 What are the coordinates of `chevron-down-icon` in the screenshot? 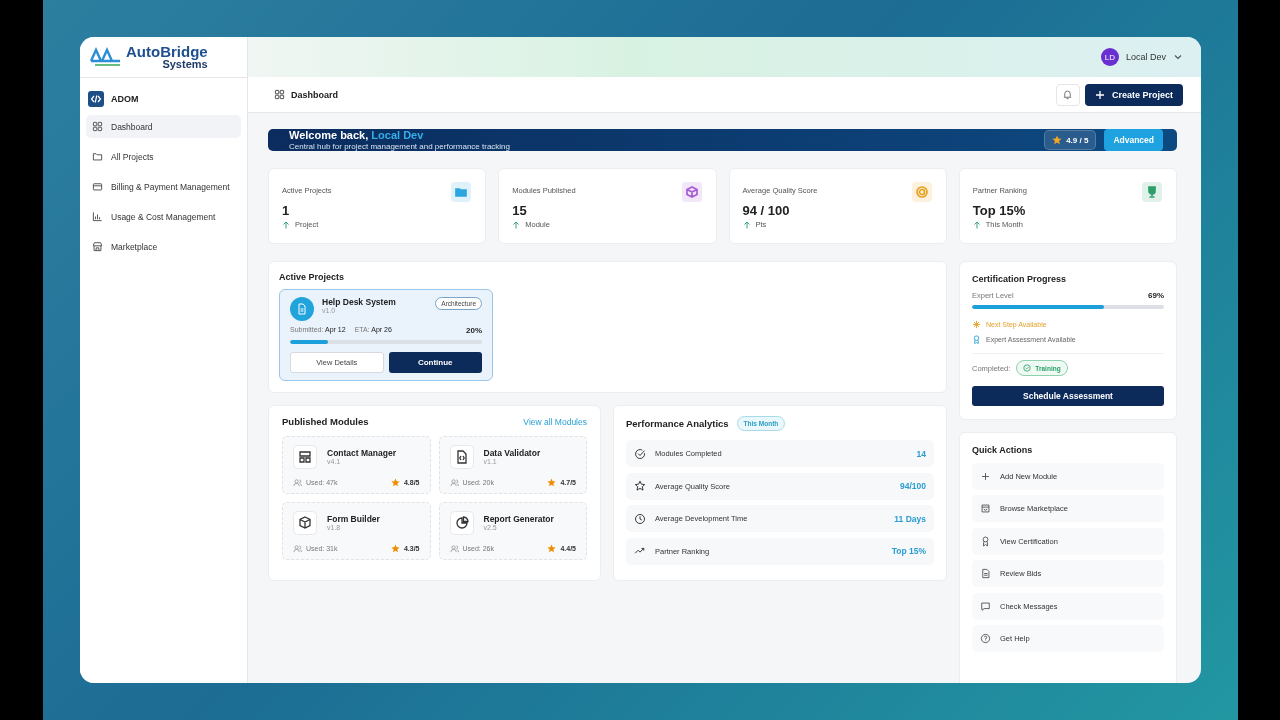 It's located at (1178, 57).